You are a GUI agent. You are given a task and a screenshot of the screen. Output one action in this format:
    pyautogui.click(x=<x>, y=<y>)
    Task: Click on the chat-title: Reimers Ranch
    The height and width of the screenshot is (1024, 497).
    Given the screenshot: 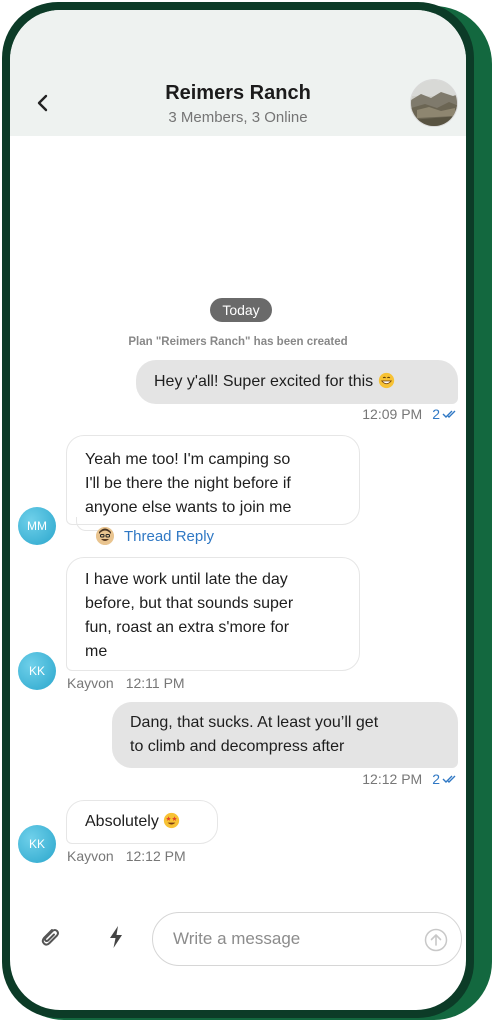 What is the action you would take?
    pyautogui.click(x=238, y=93)
    